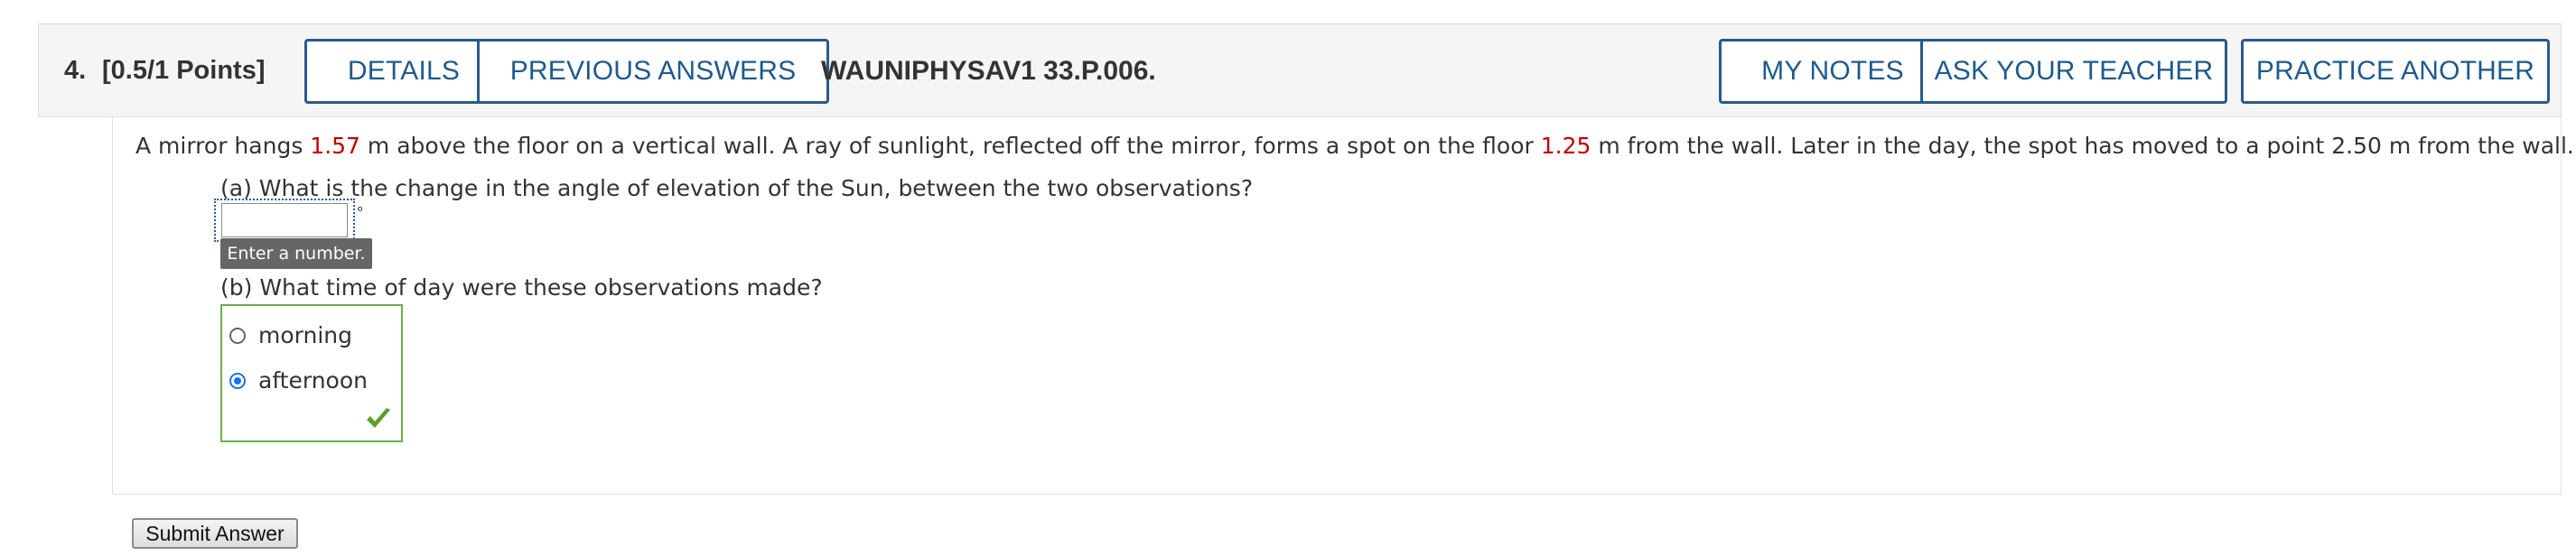  Describe the element at coordinates (2395, 71) in the screenshot. I see `practice-another-button: PRACTICE ANOTHER` at that location.